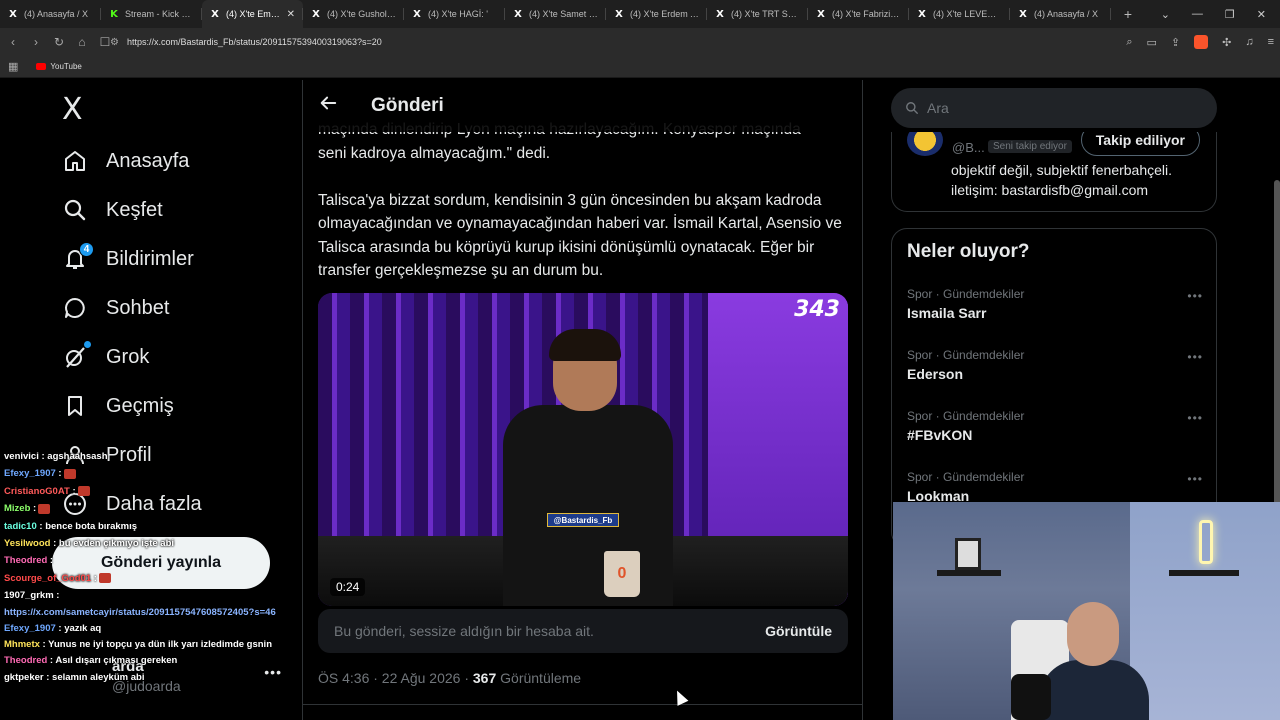  What do you see at coordinates (757, 14) in the screenshot?
I see `browser-tab: X (4) X'te TRT Spor:` at bounding box center [757, 14].